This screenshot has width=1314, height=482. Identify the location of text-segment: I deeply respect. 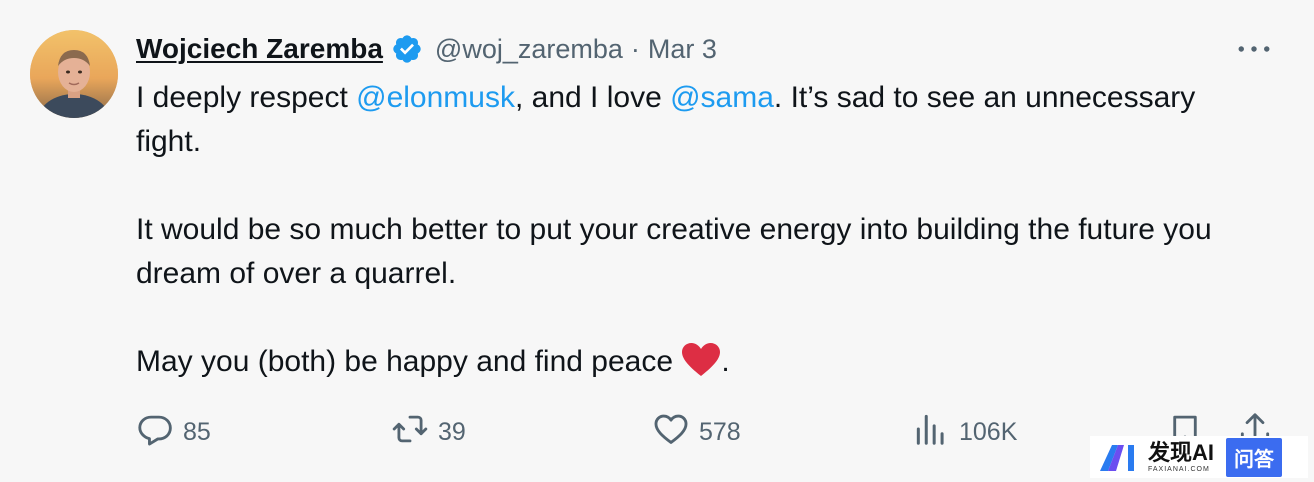
(246, 97).